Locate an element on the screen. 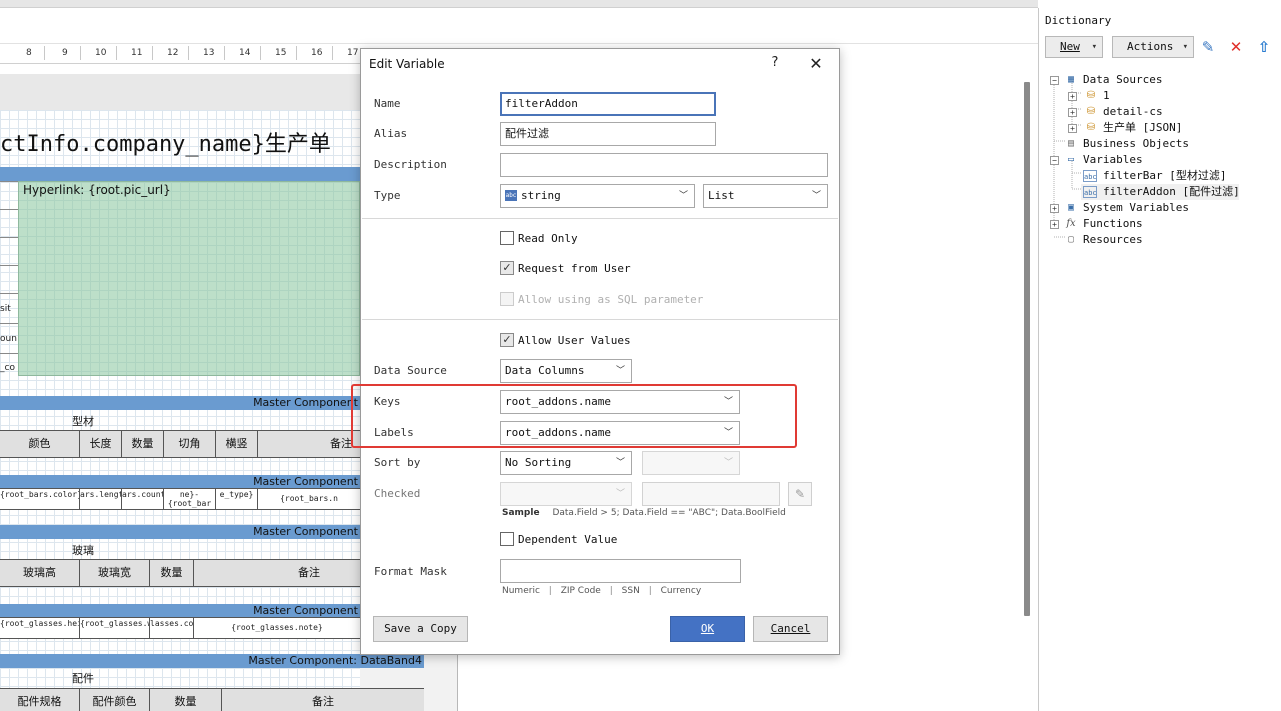  description-input is located at coordinates (664, 165).